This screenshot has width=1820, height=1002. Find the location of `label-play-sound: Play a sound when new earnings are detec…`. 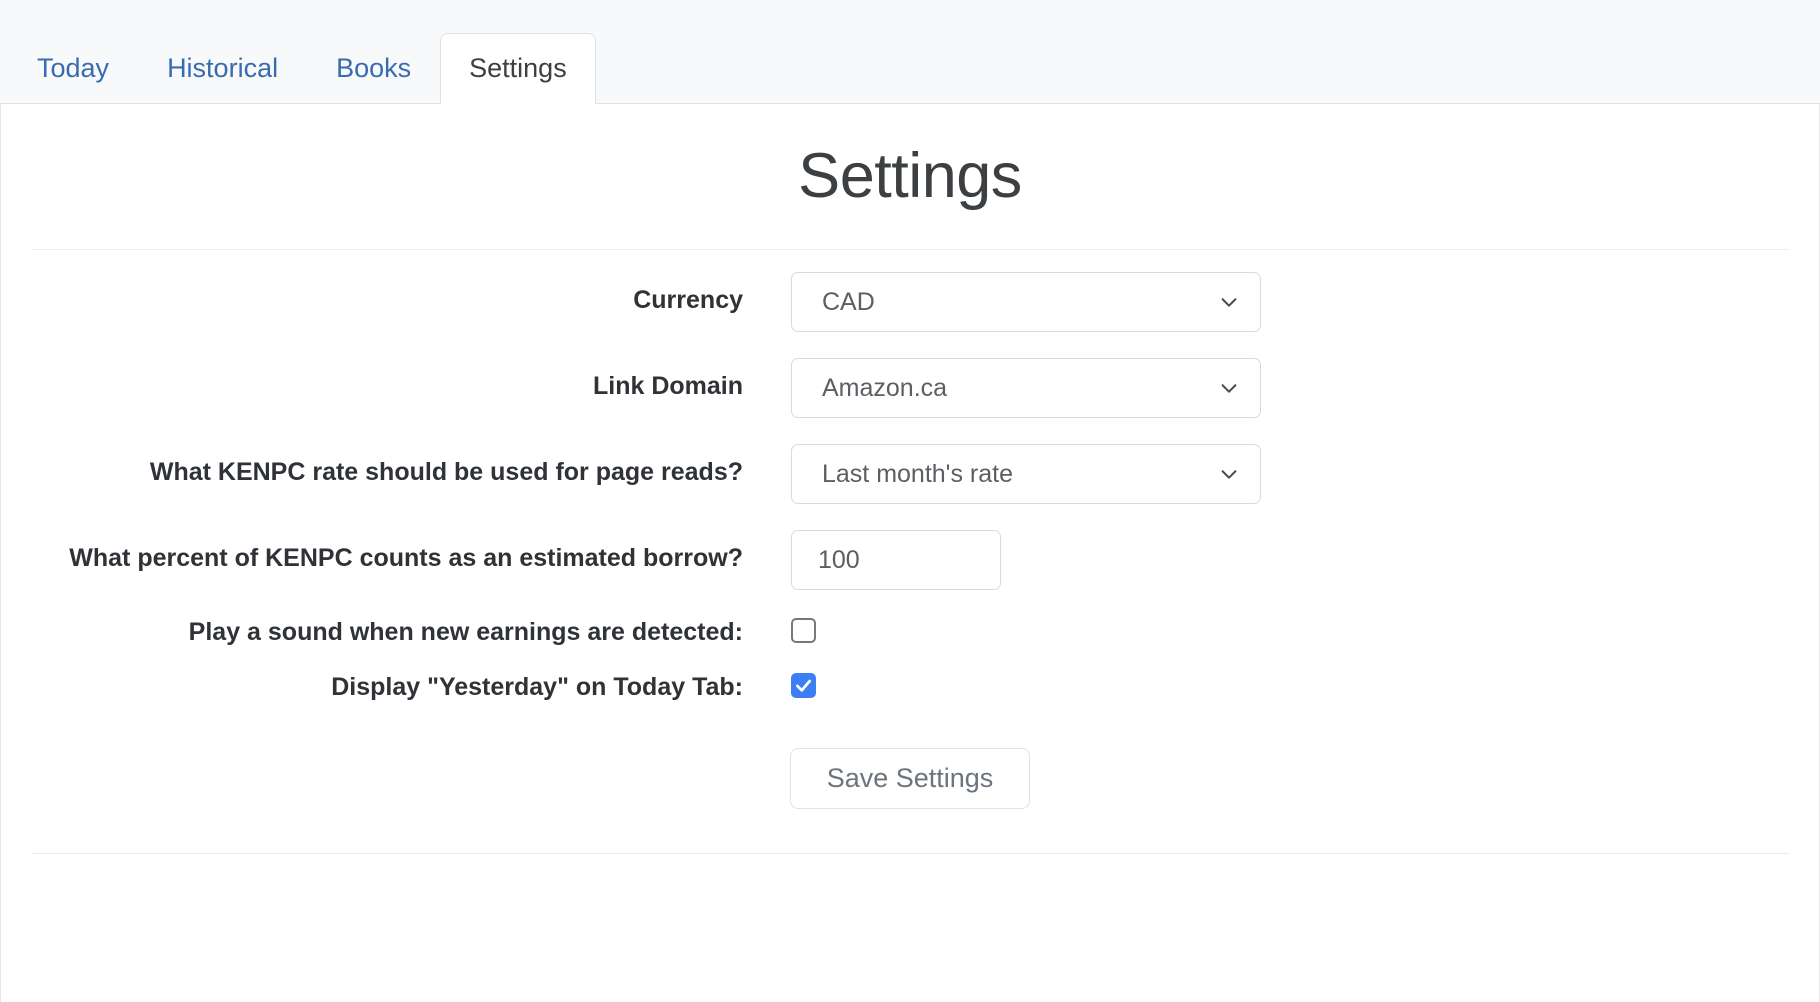

label-play-sound: Play a sound when new earnings are detec… is located at coordinates (465, 632).